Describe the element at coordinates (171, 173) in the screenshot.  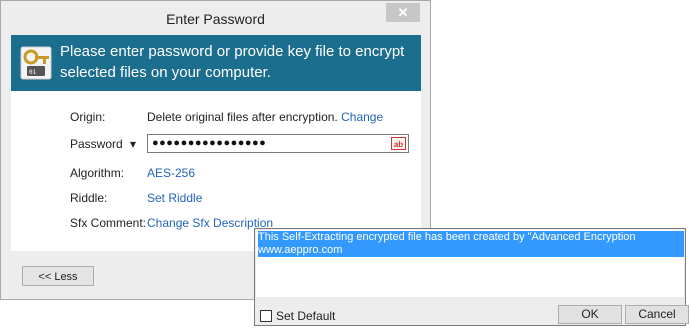
I see `algorithm-link: AES-256` at that location.